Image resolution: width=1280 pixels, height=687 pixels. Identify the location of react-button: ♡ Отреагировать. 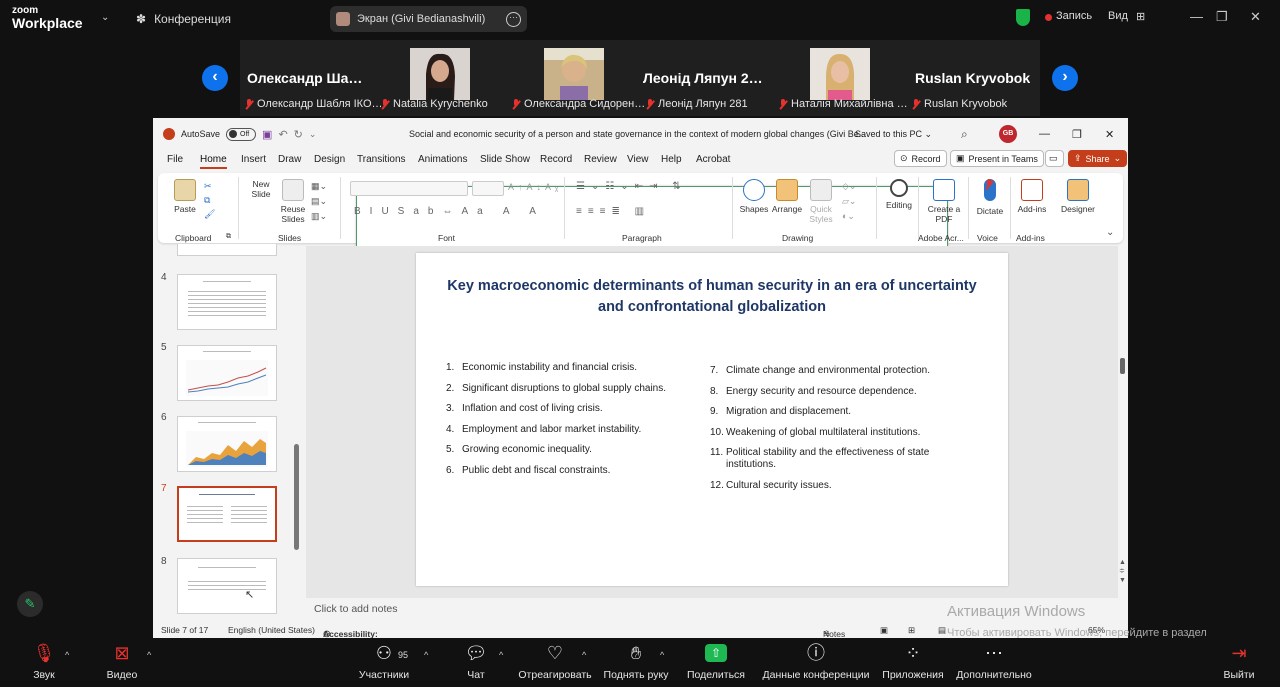
(555, 661).